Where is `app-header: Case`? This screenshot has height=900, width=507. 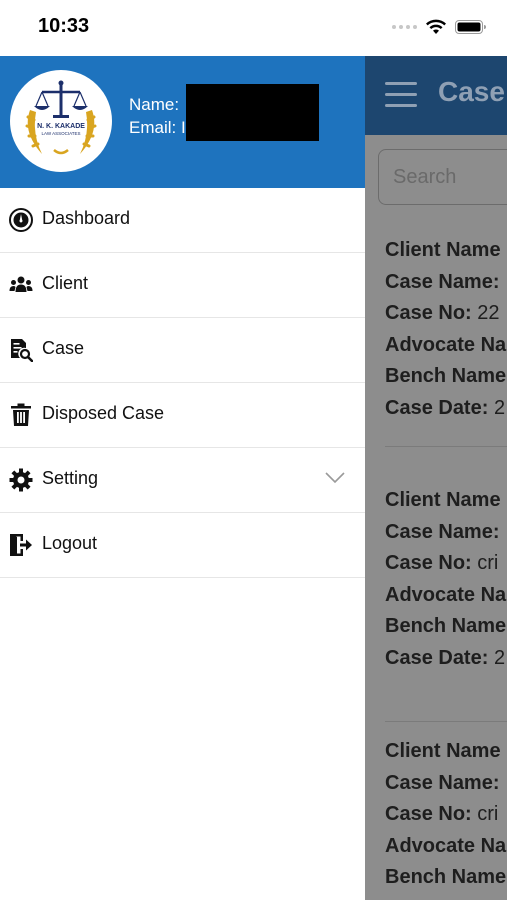
app-header: Case is located at coordinates (436, 95).